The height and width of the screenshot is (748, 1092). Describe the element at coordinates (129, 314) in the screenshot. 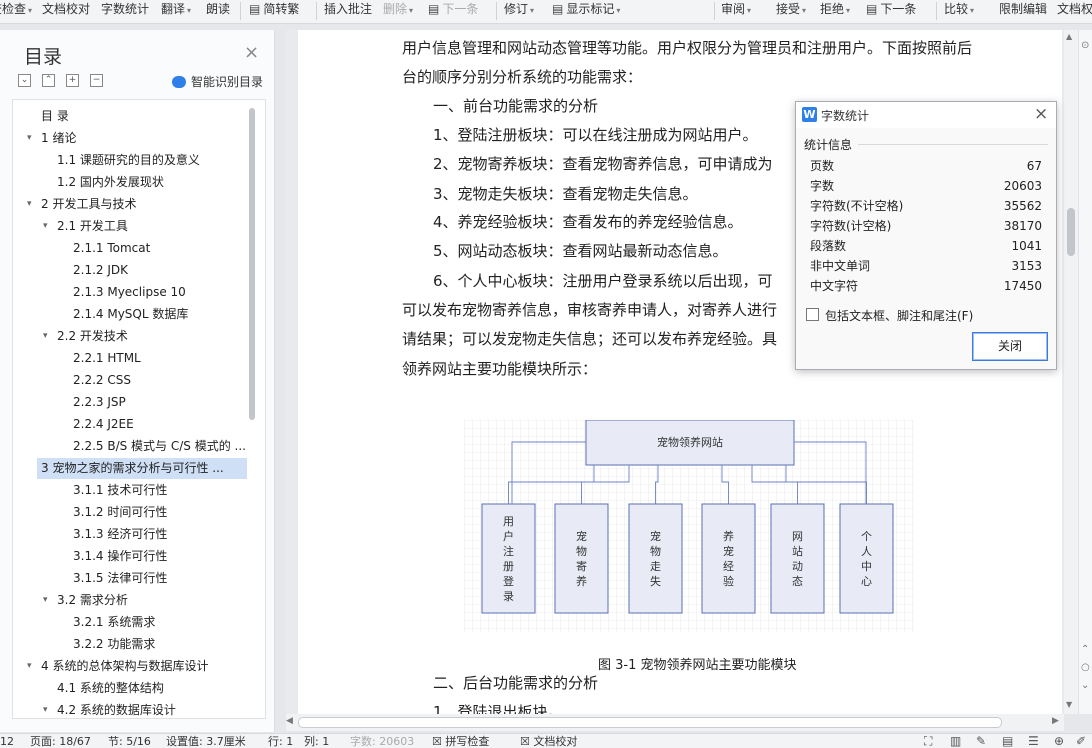

I see `toc-item: 2.1.4 MySQL 数据库` at that location.